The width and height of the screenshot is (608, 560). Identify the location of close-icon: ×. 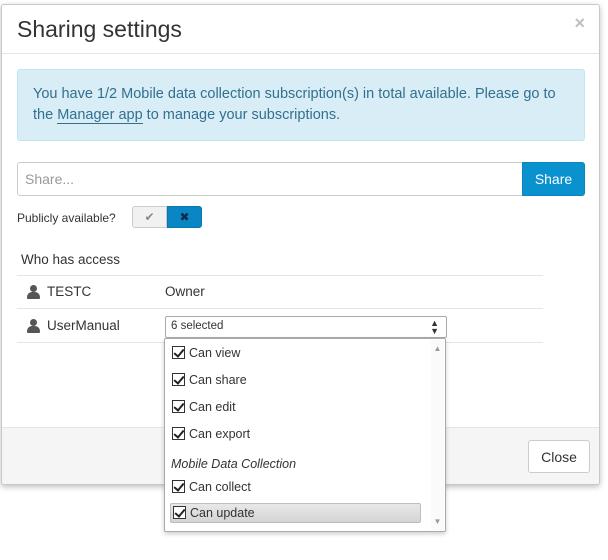
(579, 23).